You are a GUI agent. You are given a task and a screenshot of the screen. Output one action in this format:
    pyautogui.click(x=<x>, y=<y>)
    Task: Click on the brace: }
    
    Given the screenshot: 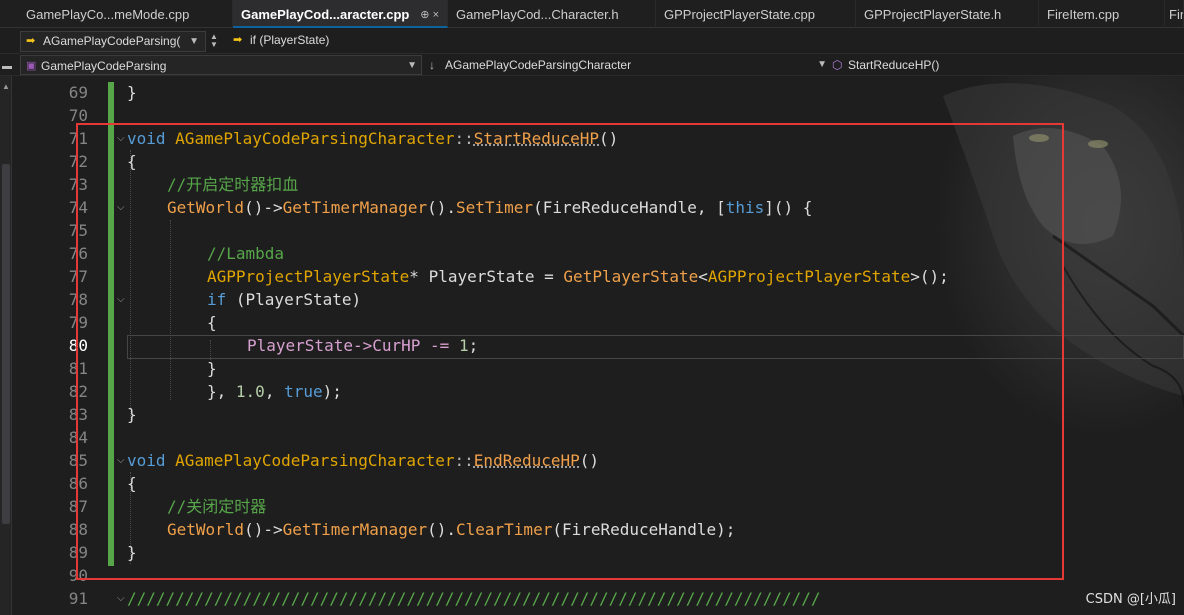 What is the action you would take?
    pyautogui.click(x=132, y=92)
    